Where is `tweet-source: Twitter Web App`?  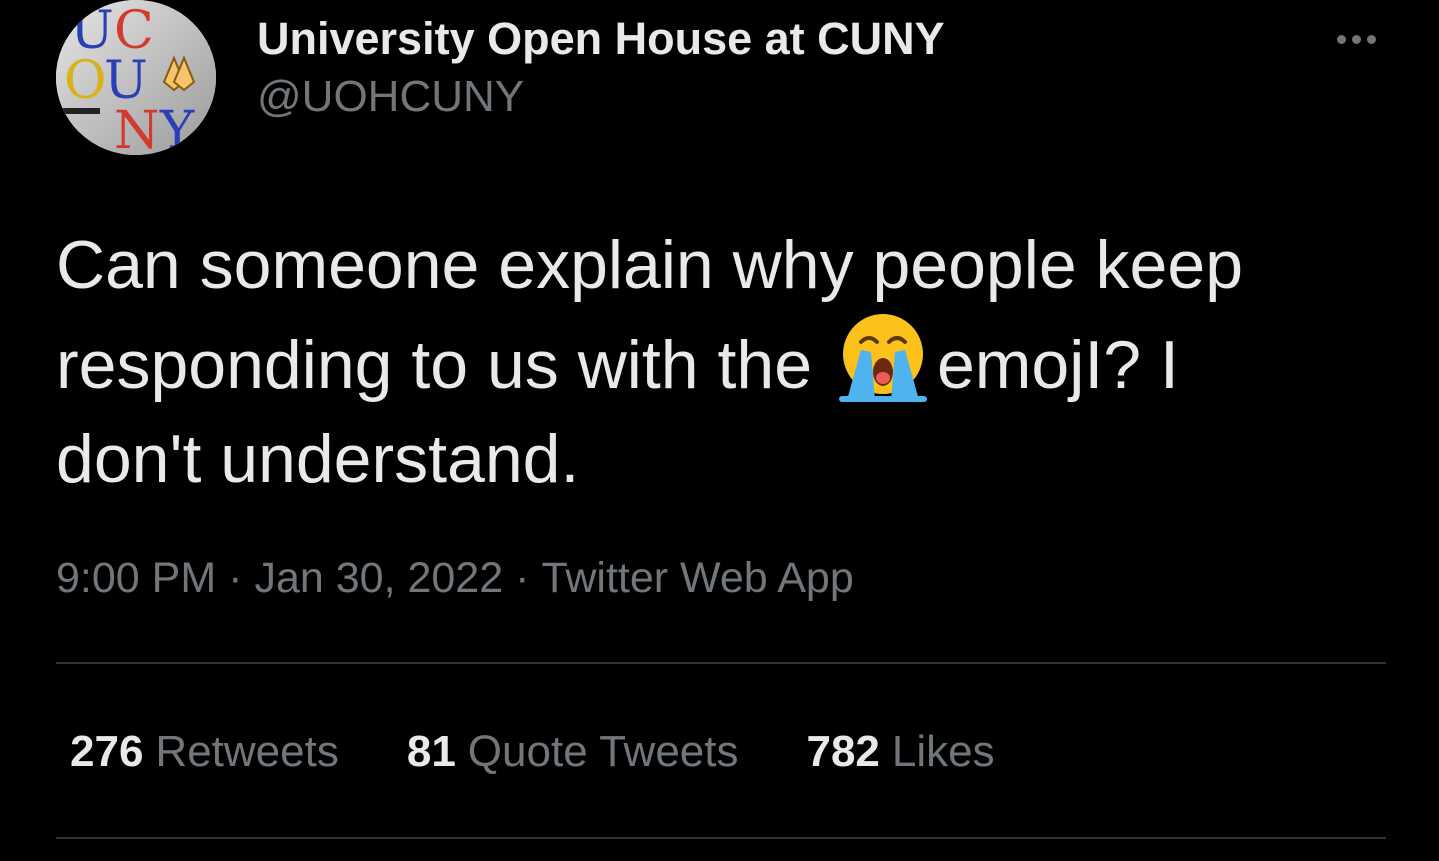 tweet-source: Twitter Web App is located at coordinates (697, 578).